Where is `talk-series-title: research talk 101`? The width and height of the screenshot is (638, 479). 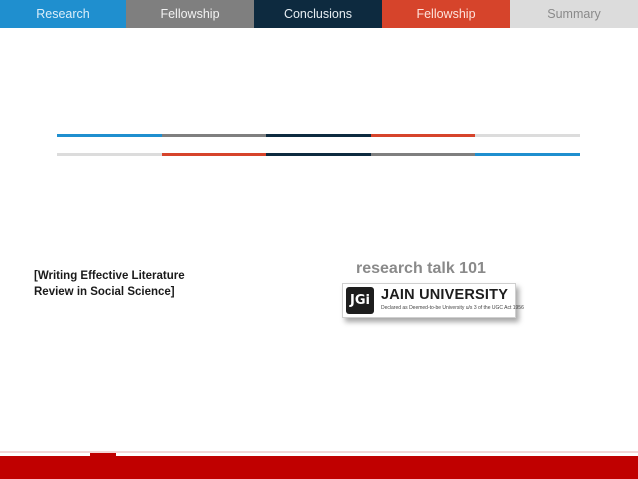 talk-series-title: research talk 101 is located at coordinates (421, 268).